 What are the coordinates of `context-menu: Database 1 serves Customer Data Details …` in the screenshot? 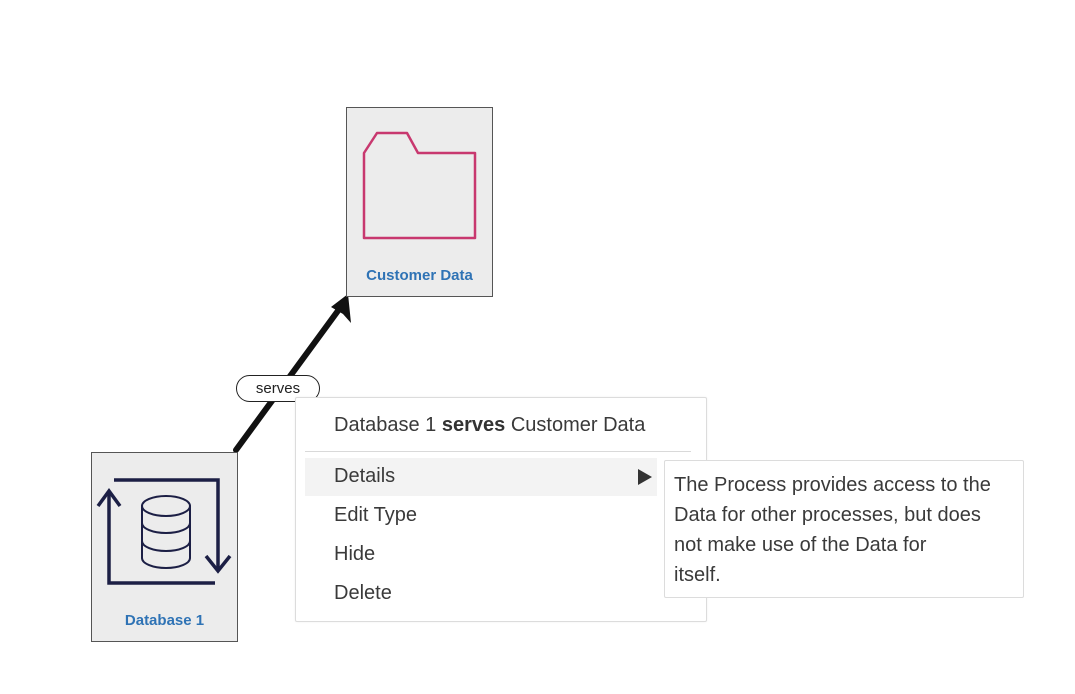 It's located at (501, 509).